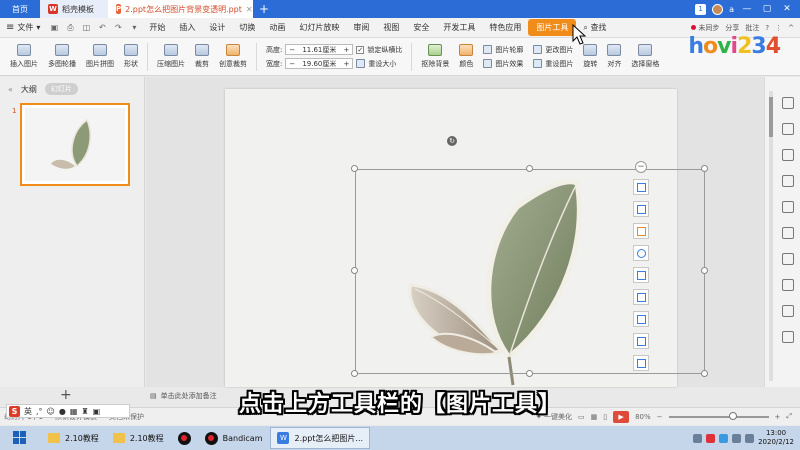 This screenshot has width=800, height=450. What do you see at coordinates (29, 89) in the screenshot?
I see `tab-outline: 大纲` at bounding box center [29, 89].